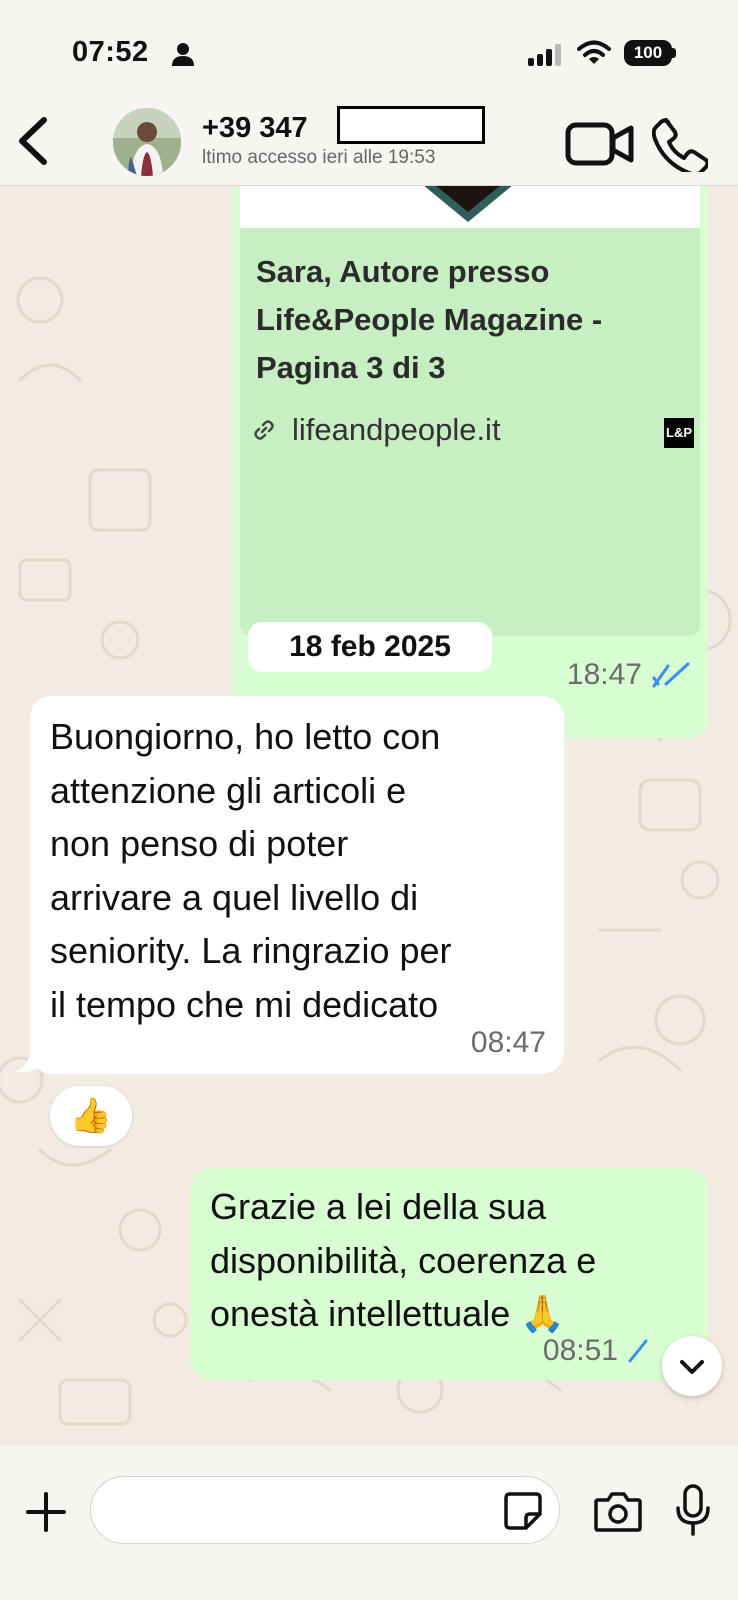 This screenshot has width=738, height=1600. What do you see at coordinates (580, 1350) in the screenshot?
I see `message-time: 08:51` at bounding box center [580, 1350].